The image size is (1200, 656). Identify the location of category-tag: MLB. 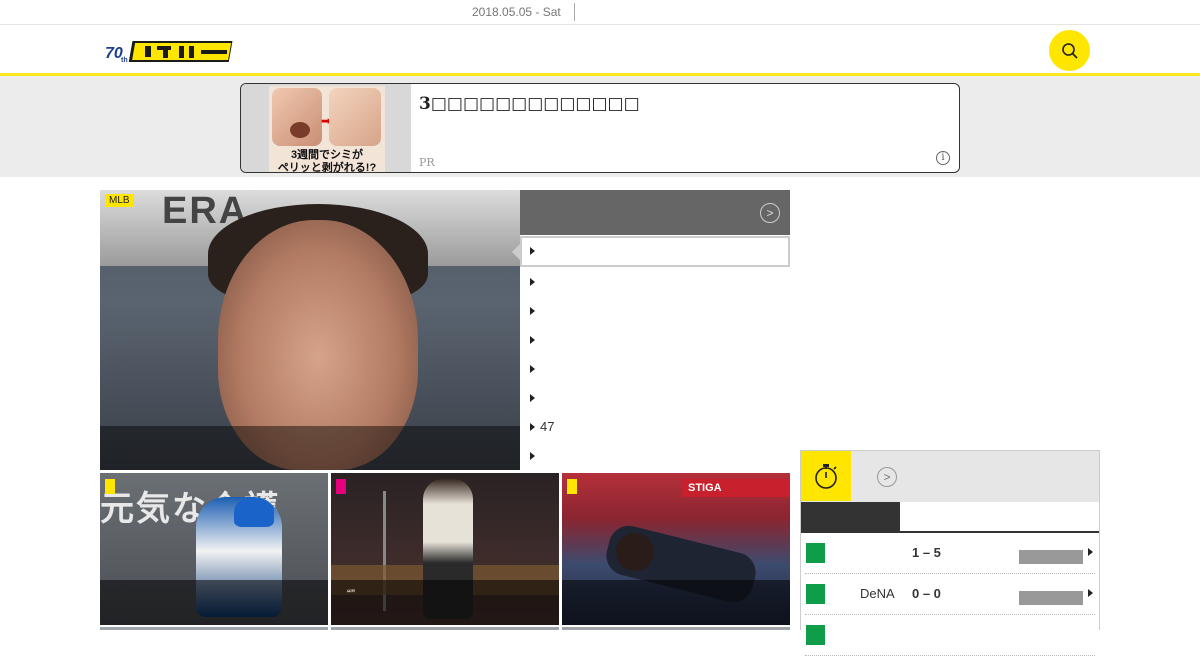
(119, 200).